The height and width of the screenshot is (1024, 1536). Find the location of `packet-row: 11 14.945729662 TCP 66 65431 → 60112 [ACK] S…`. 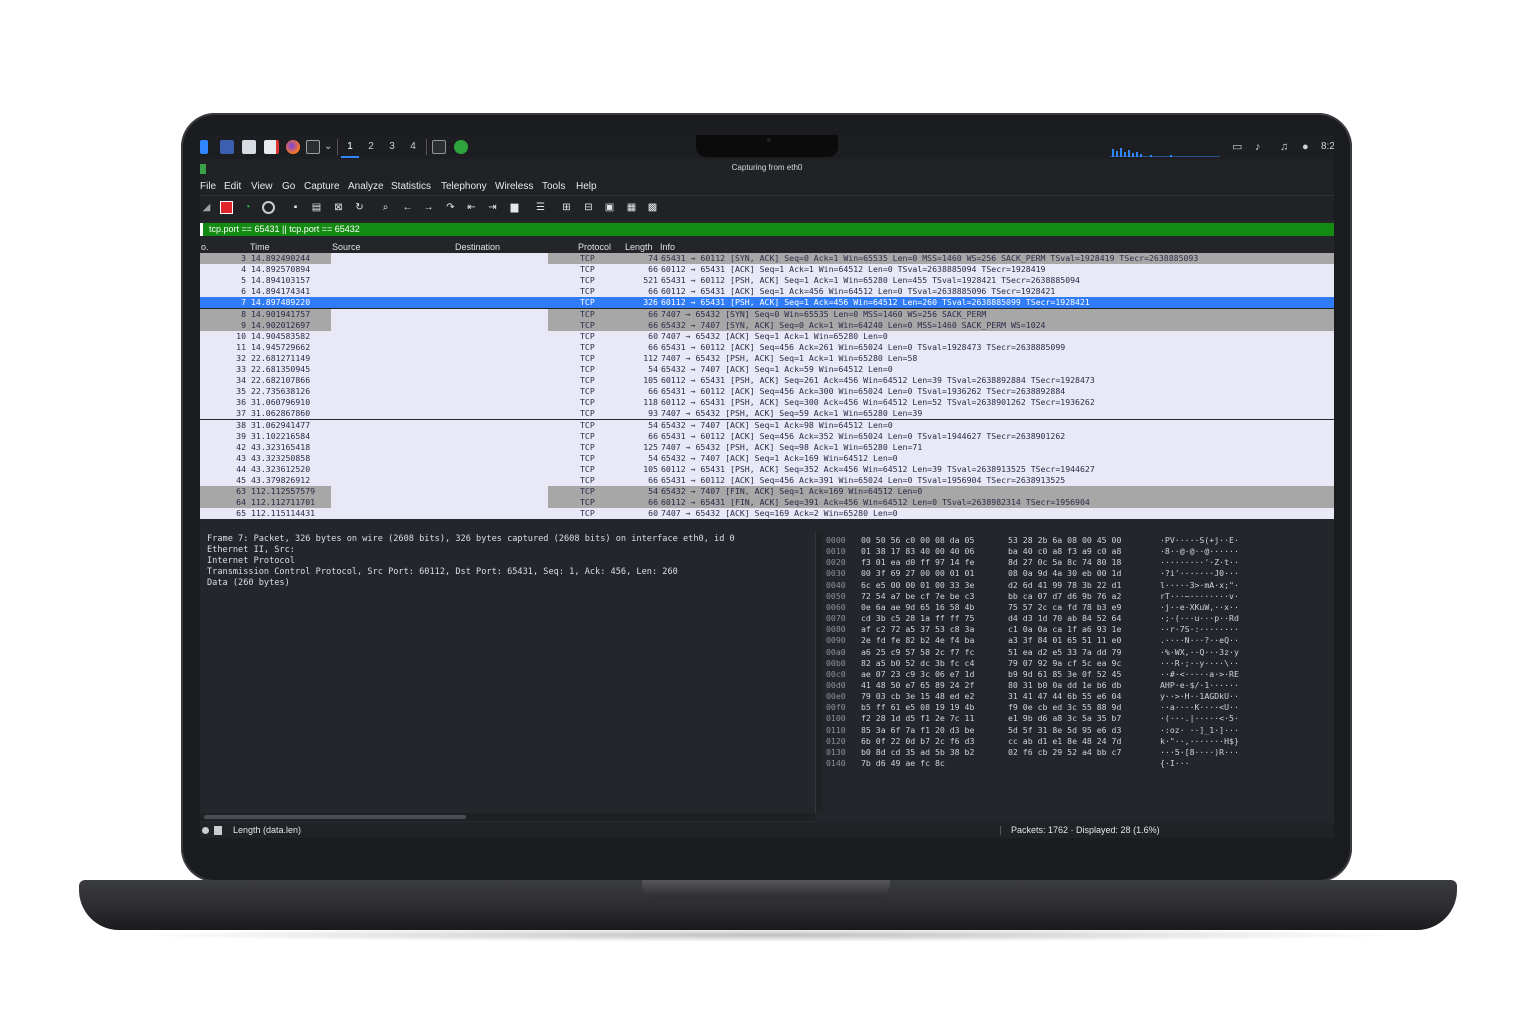

packet-row: 11 14.945729662 TCP 66 65431 → 60112 [ACK] S… is located at coordinates (767, 347).